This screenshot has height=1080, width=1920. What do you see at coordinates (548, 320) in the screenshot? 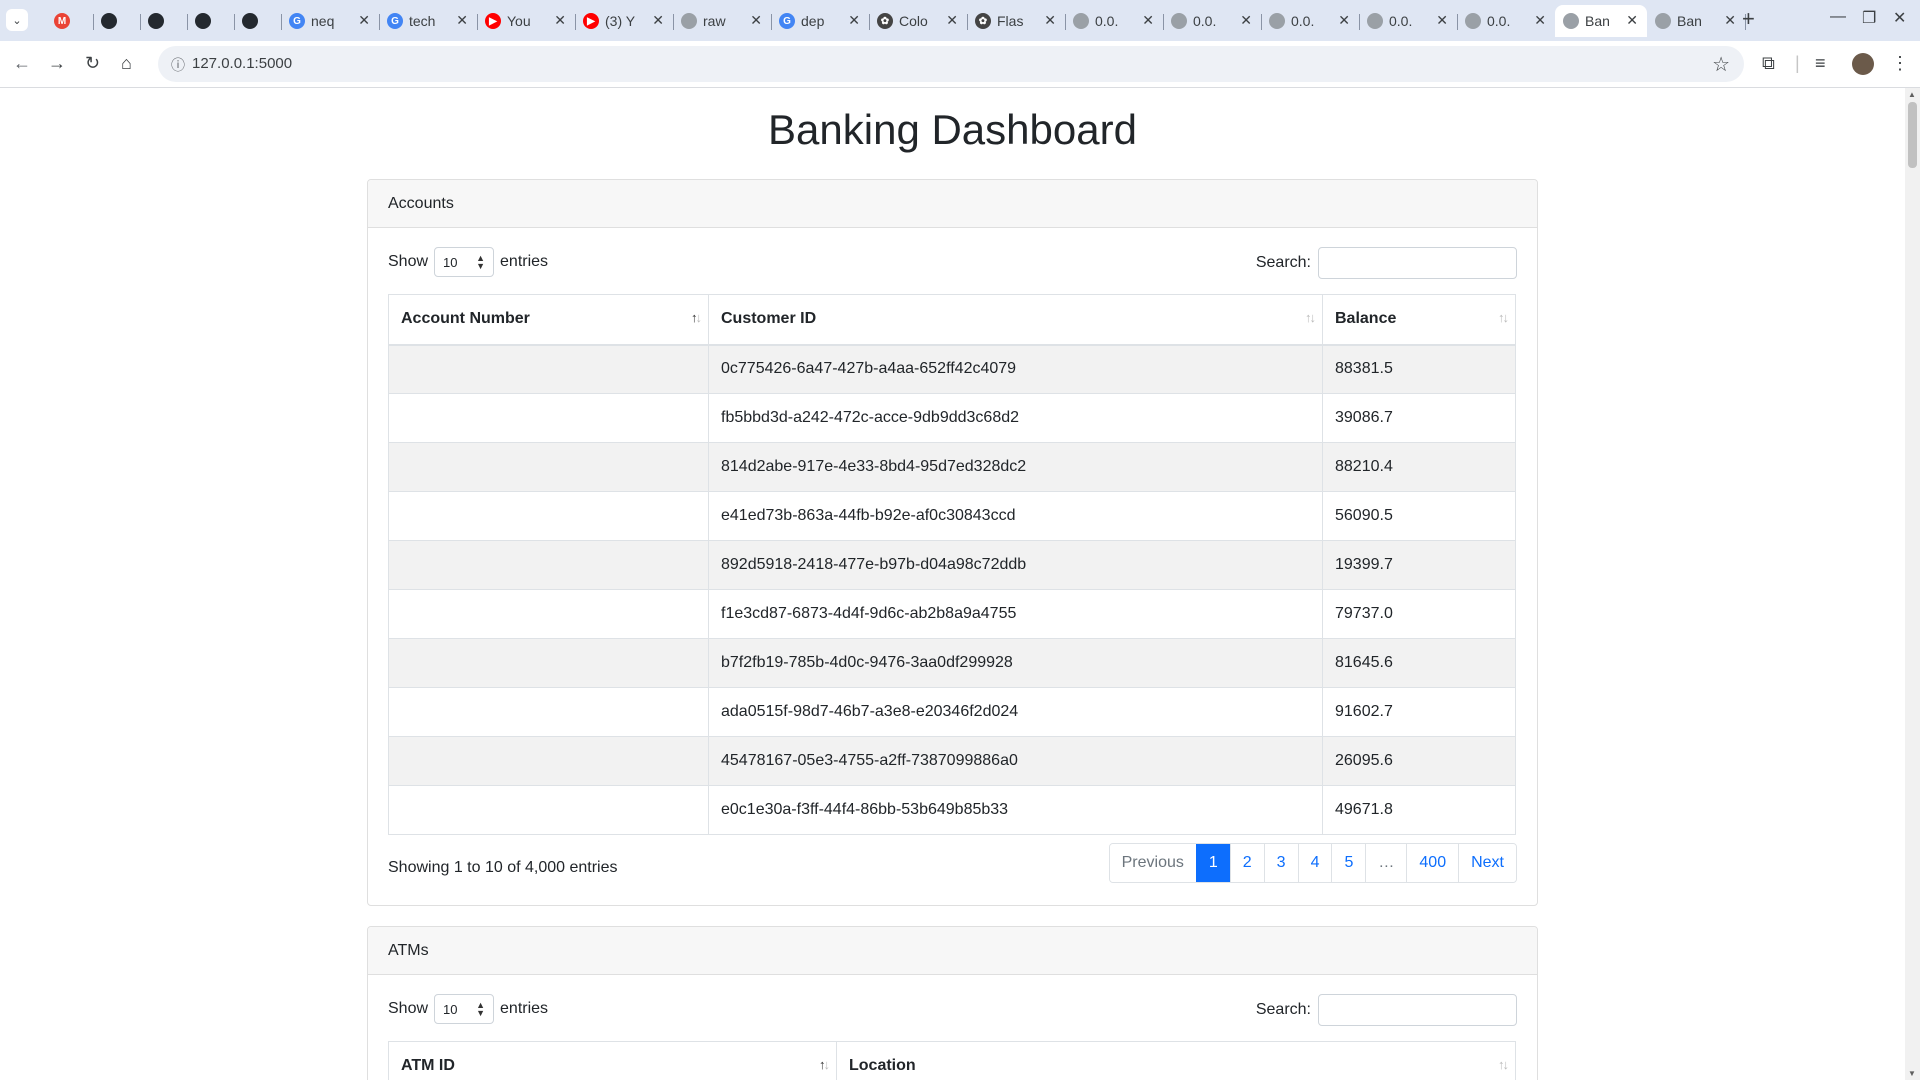
I see `column-header-account-number: Account Number ↑↓` at bounding box center [548, 320].